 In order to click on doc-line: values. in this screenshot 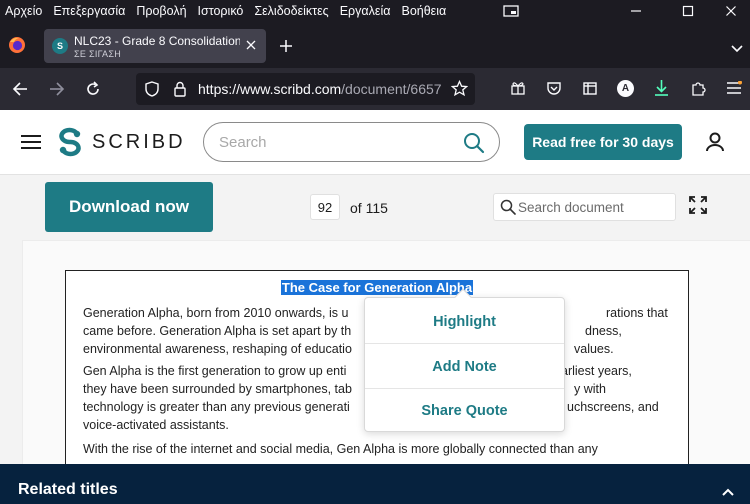, I will do `click(594, 349)`.